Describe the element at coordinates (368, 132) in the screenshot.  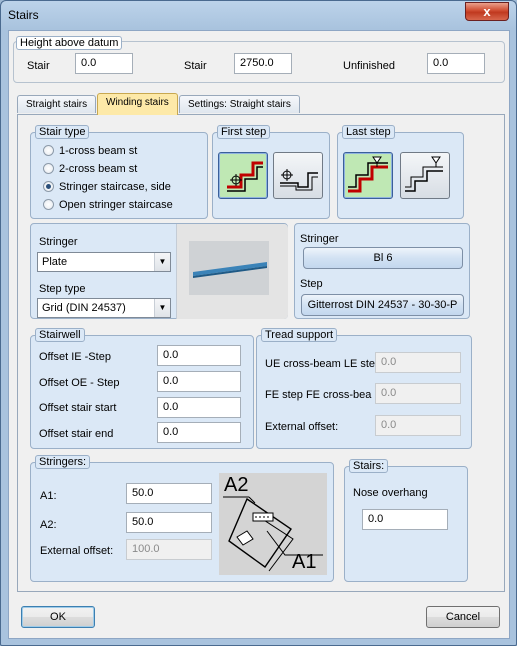
I see `last-step-title: Last step` at that location.